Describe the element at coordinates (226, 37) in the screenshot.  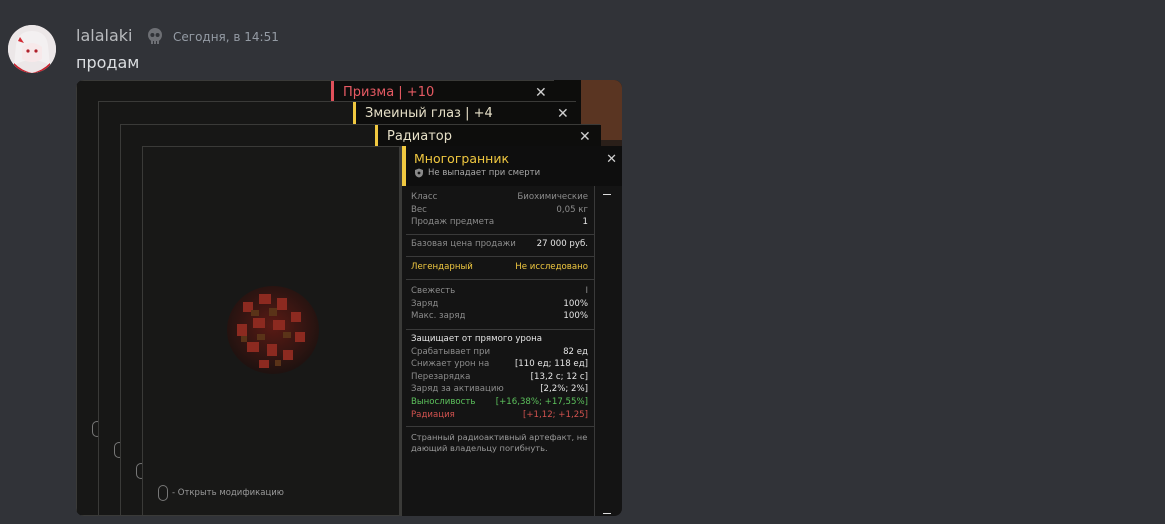
I see `timestamp: Сегодня, в 14:51` at that location.